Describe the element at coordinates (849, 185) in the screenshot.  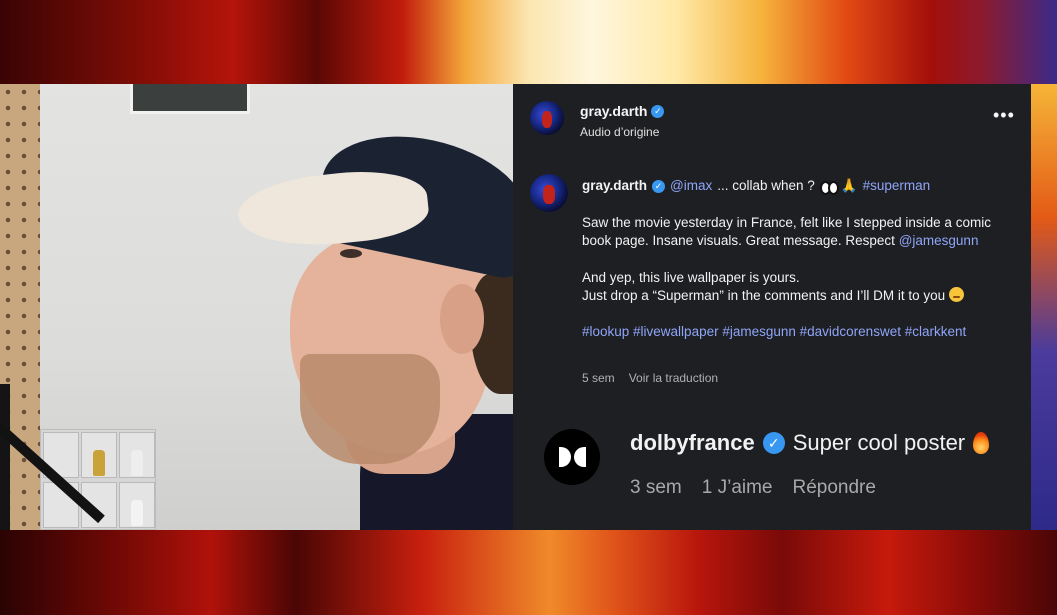
I see `pray-emoji-icon: 🙏` at that location.